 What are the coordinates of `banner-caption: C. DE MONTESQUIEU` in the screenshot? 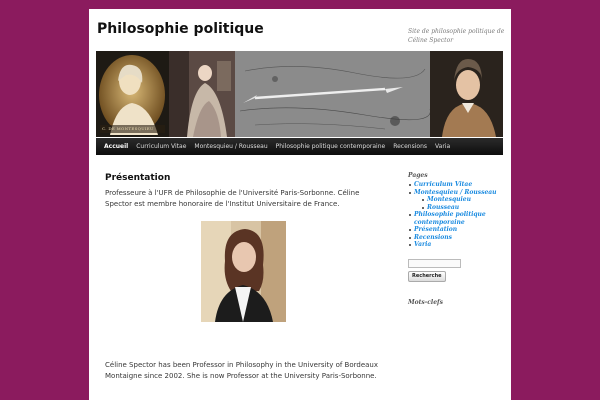 It's located at (128, 128).